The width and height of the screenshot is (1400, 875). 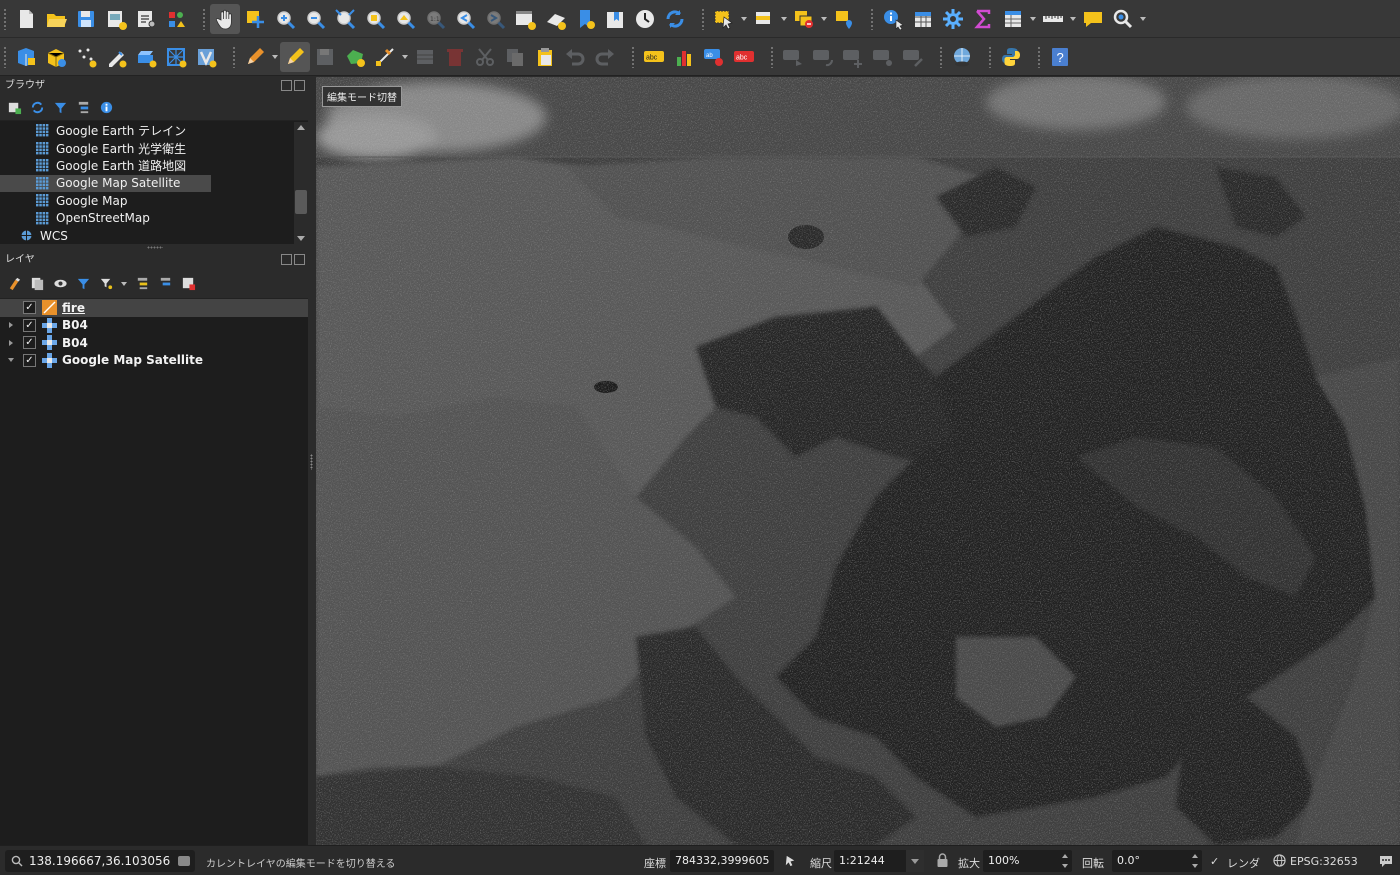 I want to click on zoom-native-button: 1:1, so click(x=435, y=19).